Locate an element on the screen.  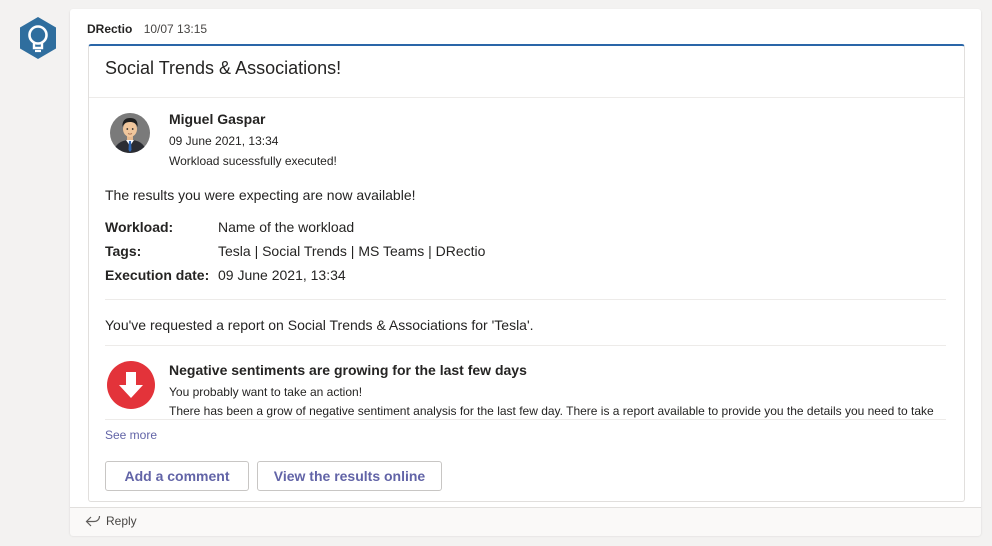
message-header: DRectio 10/07 13:15 is located at coordinates (147, 29).